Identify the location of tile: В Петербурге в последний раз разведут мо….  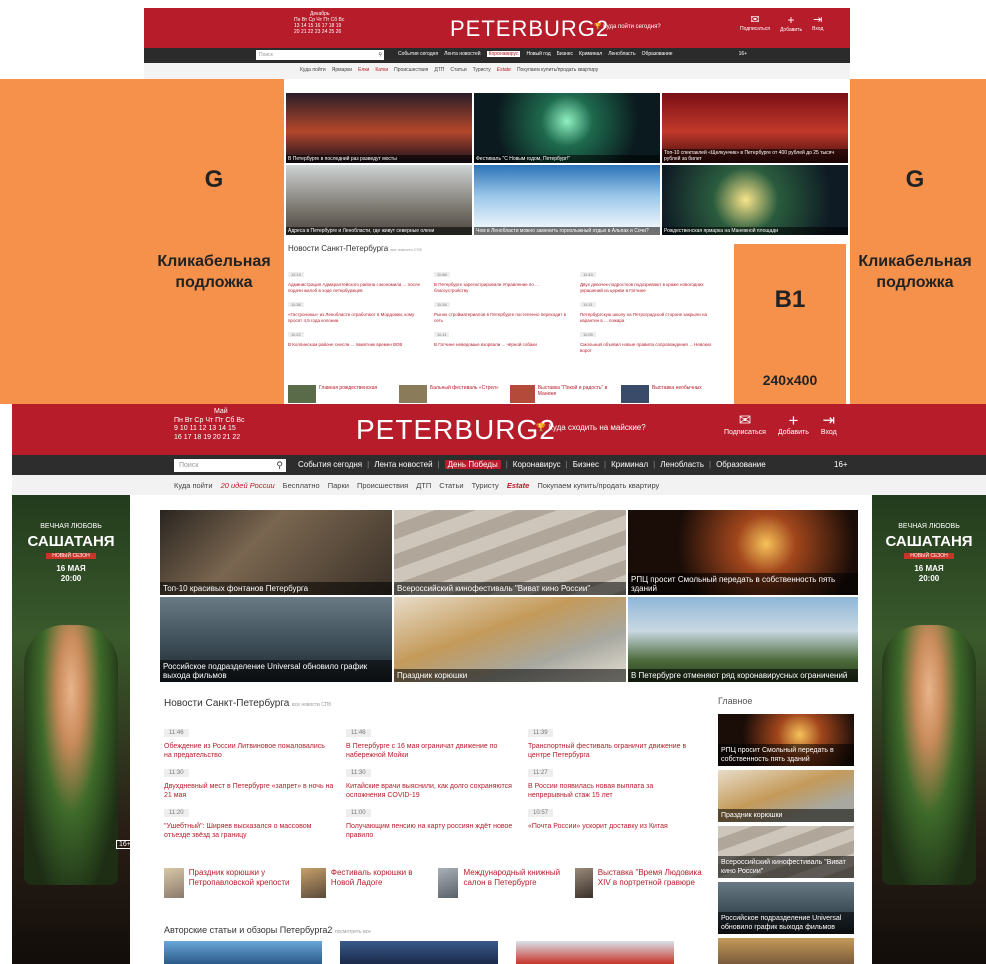
(379, 128).